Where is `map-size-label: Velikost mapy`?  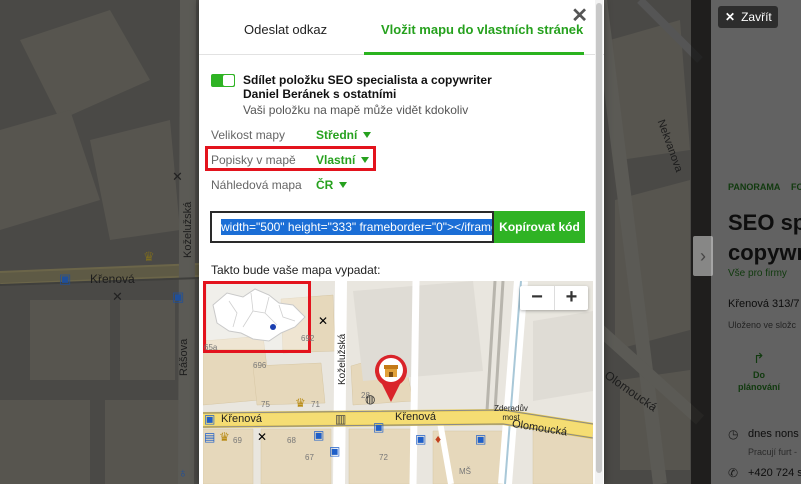
map-size-label: Velikost mapy is located at coordinates (248, 135).